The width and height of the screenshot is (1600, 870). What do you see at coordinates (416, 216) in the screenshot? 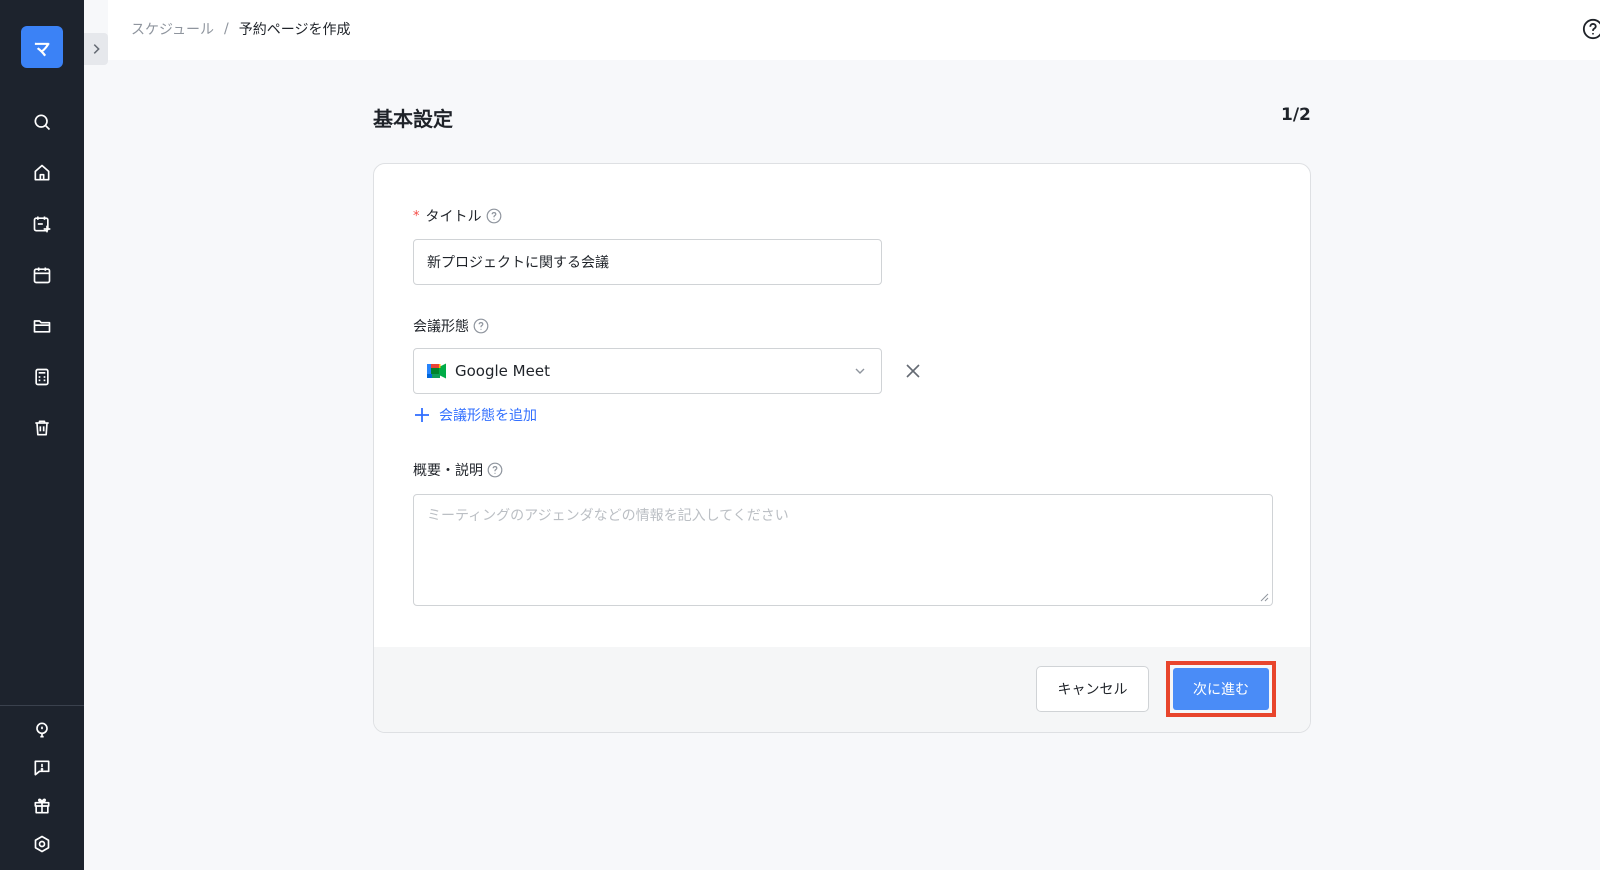
I see `required-mark: *` at bounding box center [416, 216].